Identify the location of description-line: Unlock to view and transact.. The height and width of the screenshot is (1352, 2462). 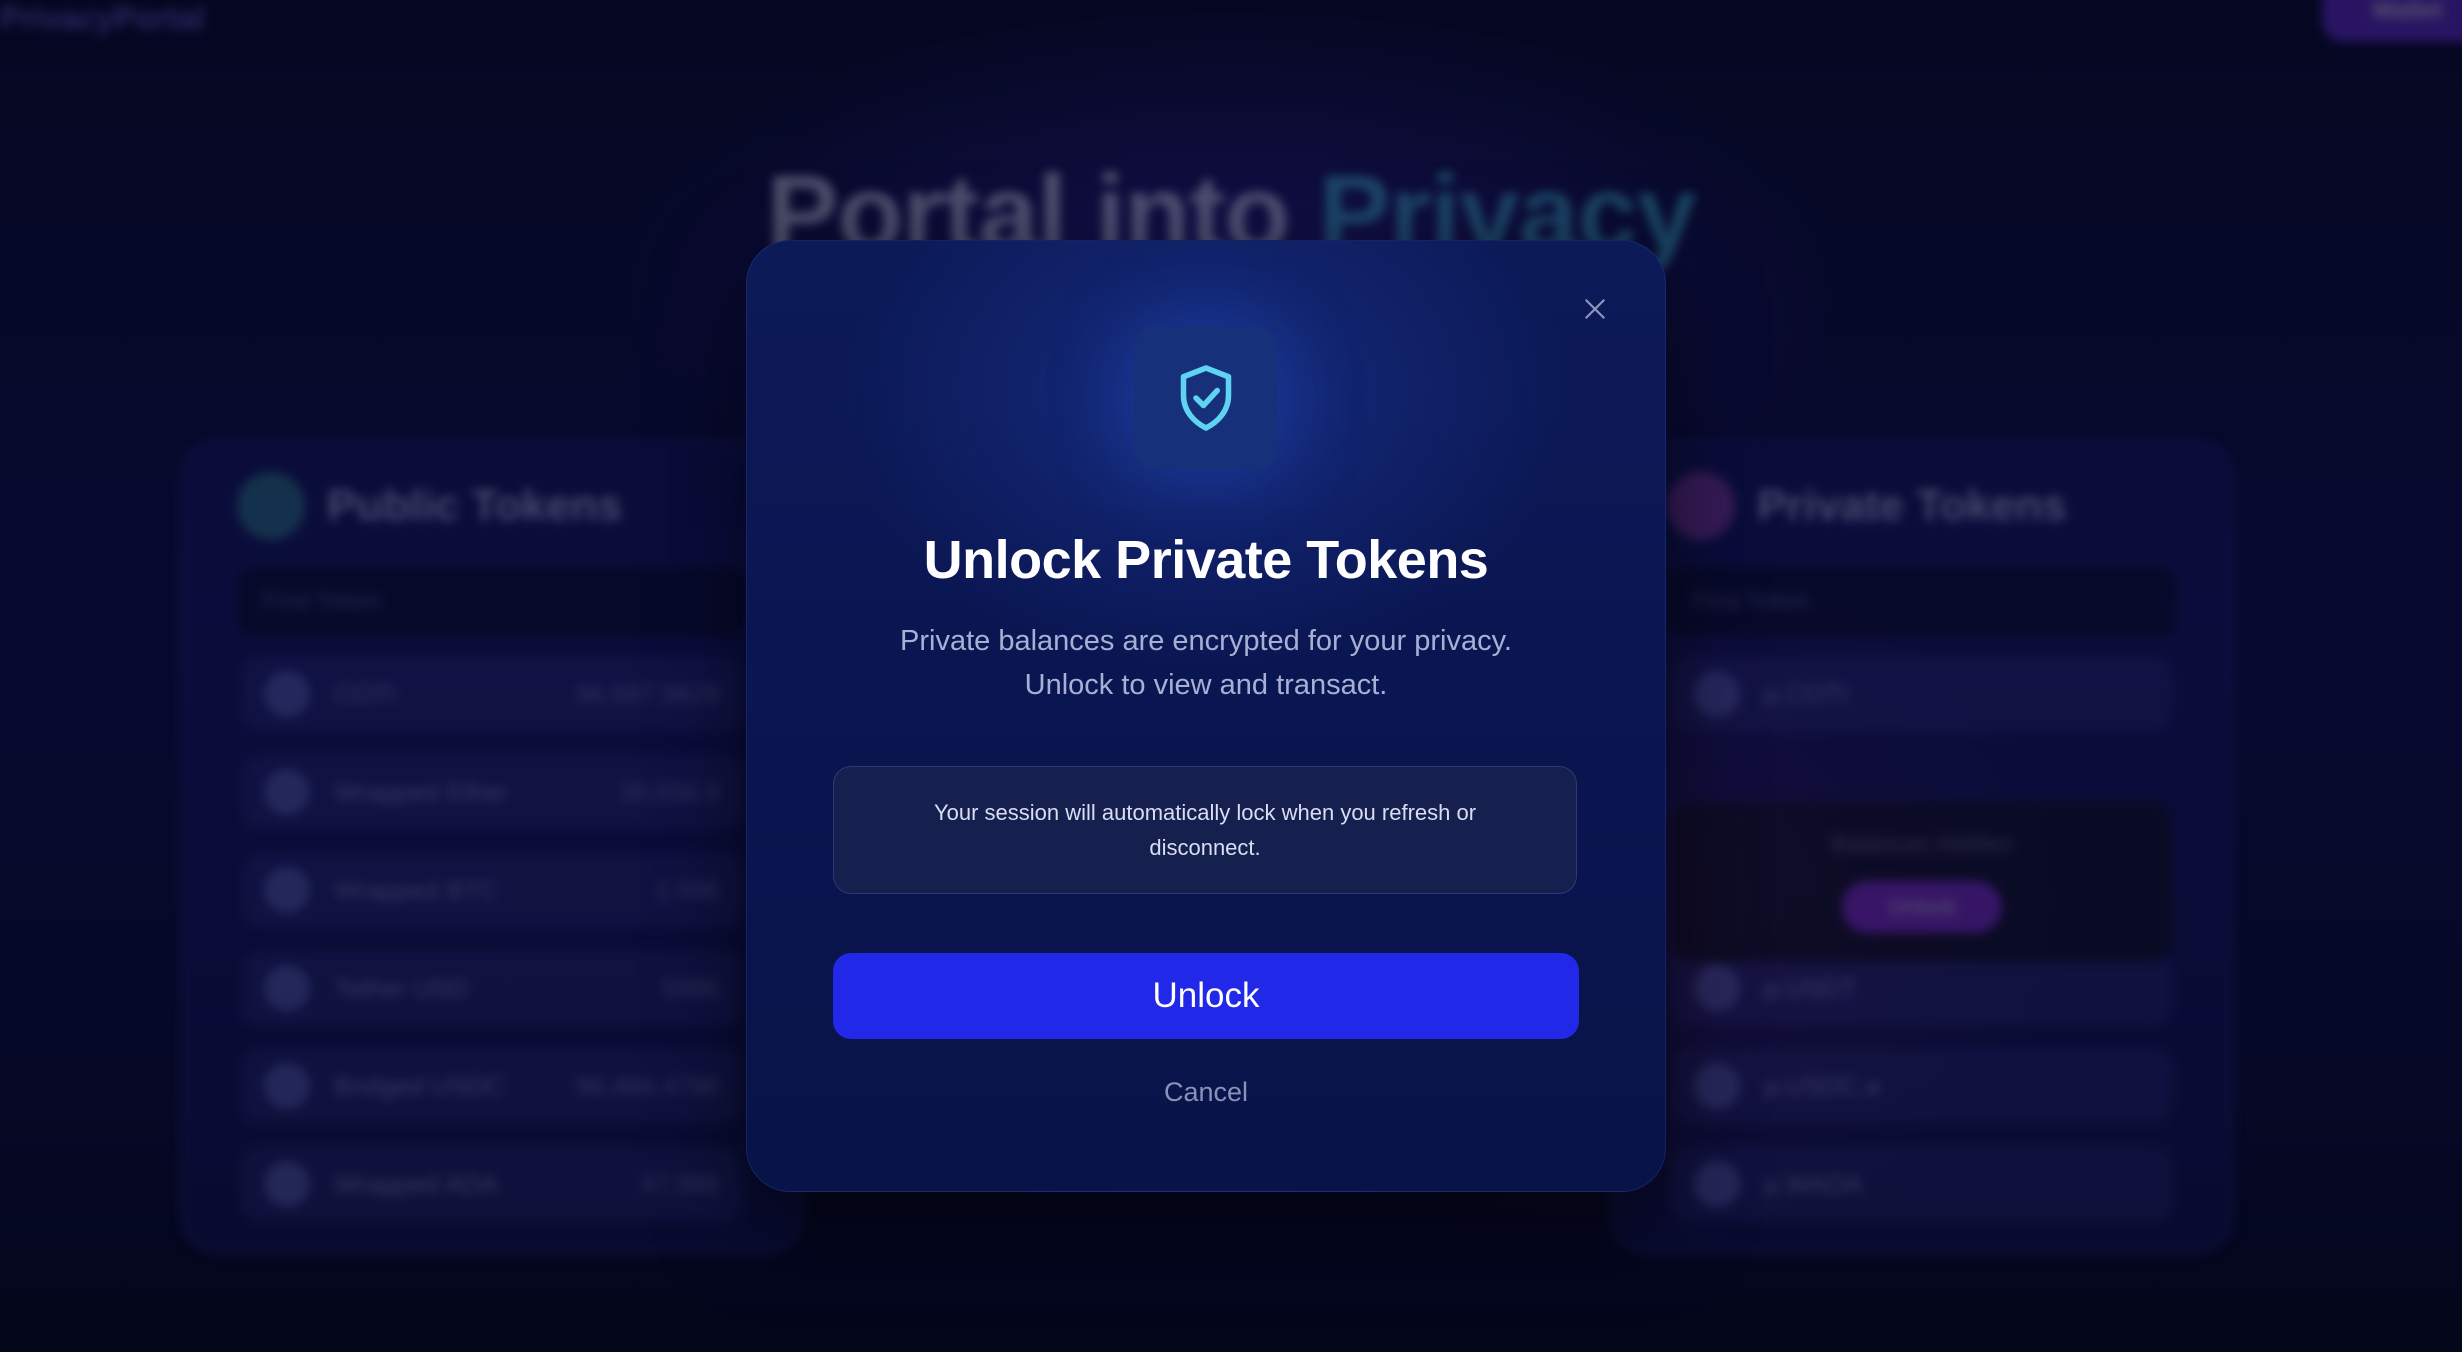
(1206, 685).